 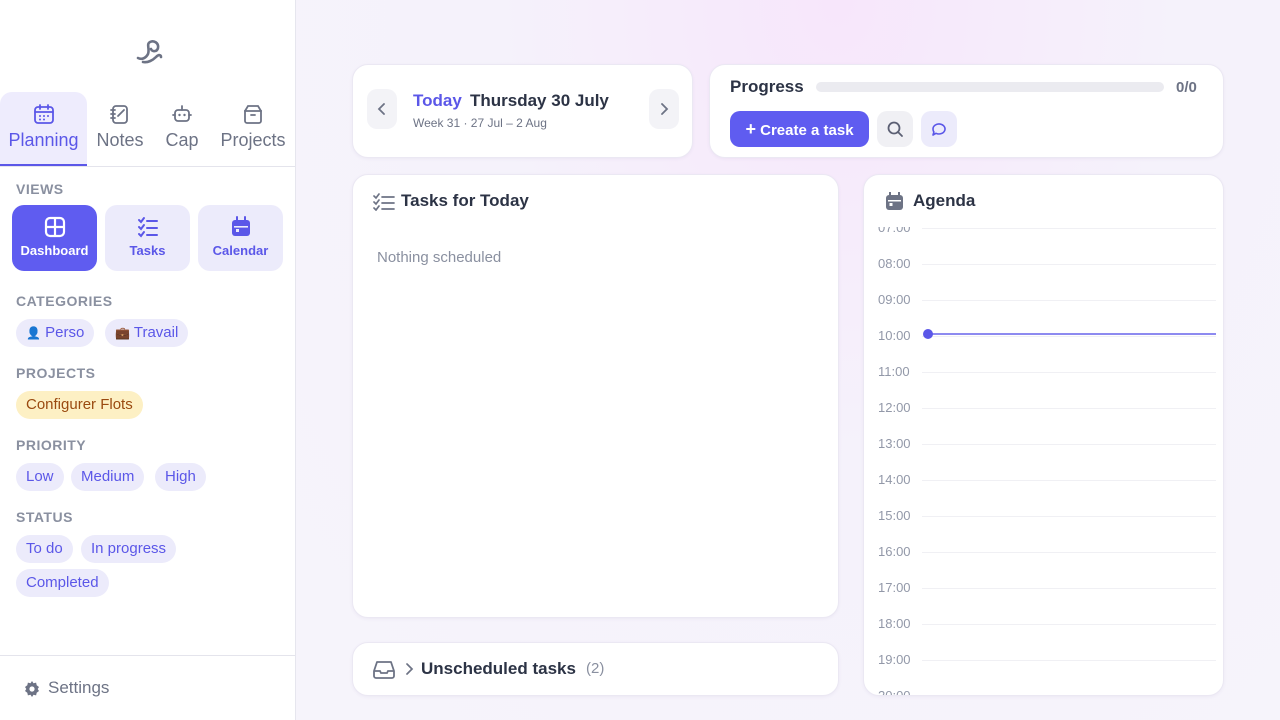 What do you see at coordinates (1044, 635) in the screenshot?
I see `agenda-hour-row: 18:00` at bounding box center [1044, 635].